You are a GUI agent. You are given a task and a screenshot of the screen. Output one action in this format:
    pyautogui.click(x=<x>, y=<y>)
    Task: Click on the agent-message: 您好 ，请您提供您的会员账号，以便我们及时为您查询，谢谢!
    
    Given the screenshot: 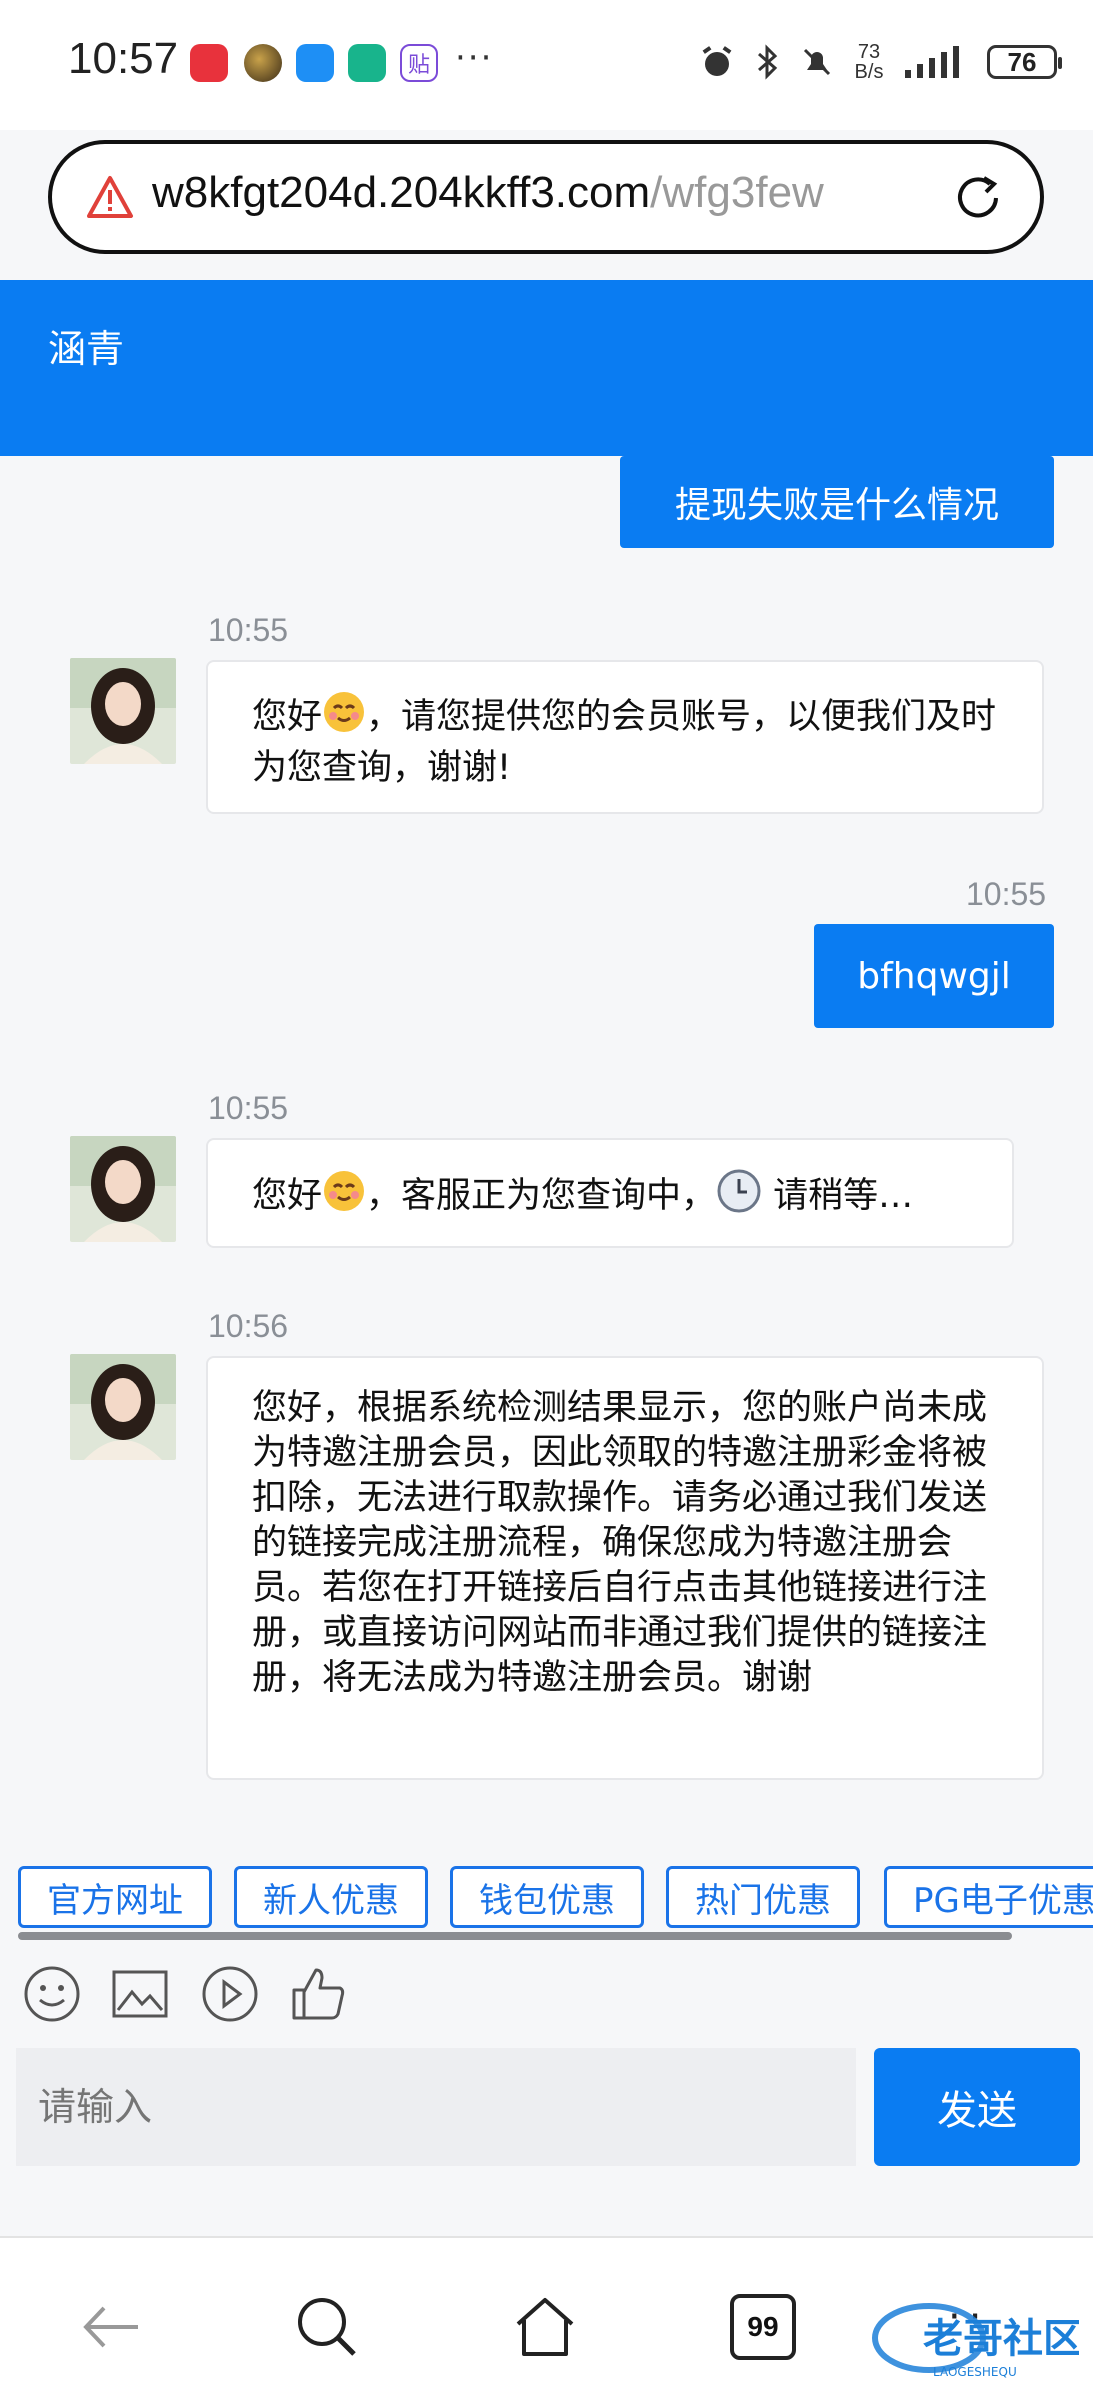 What is the action you would take?
    pyautogui.click(x=625, y=737)
    